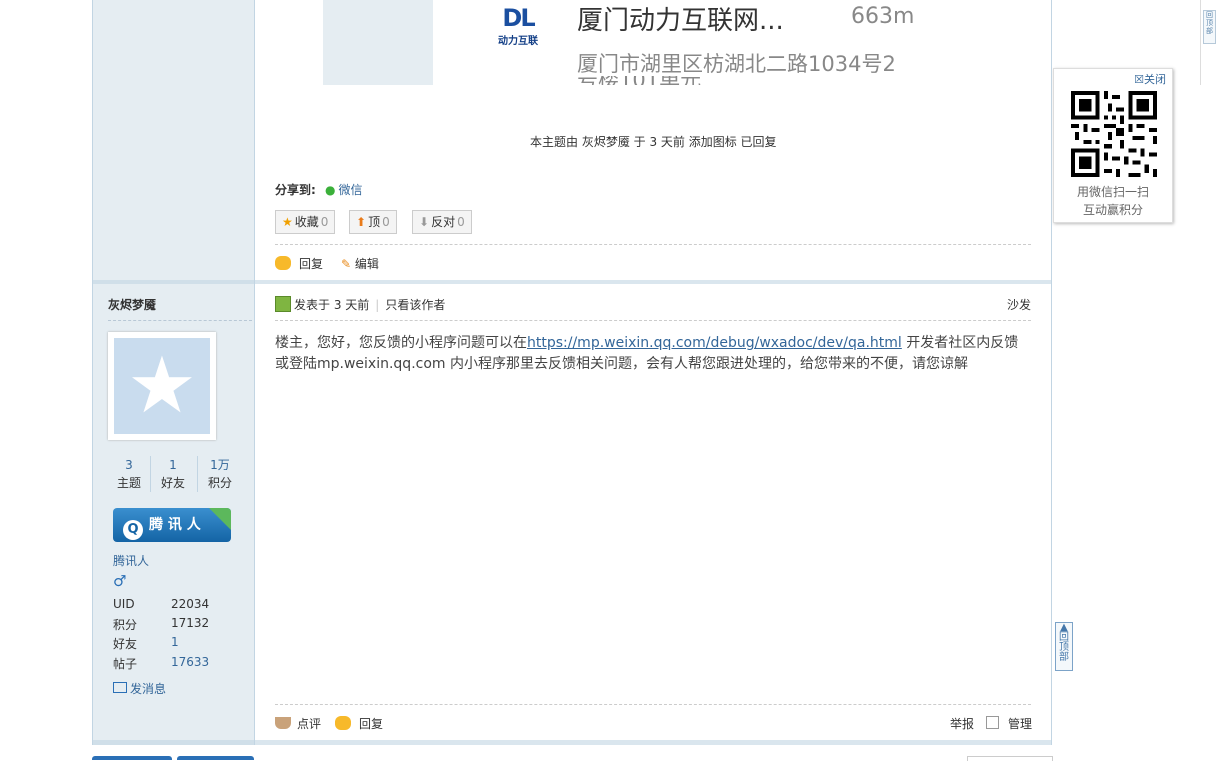 This screenshot has height=761, width=1216. I want to click on map-scroll-handle: 回顶部, so click(1209, 27).